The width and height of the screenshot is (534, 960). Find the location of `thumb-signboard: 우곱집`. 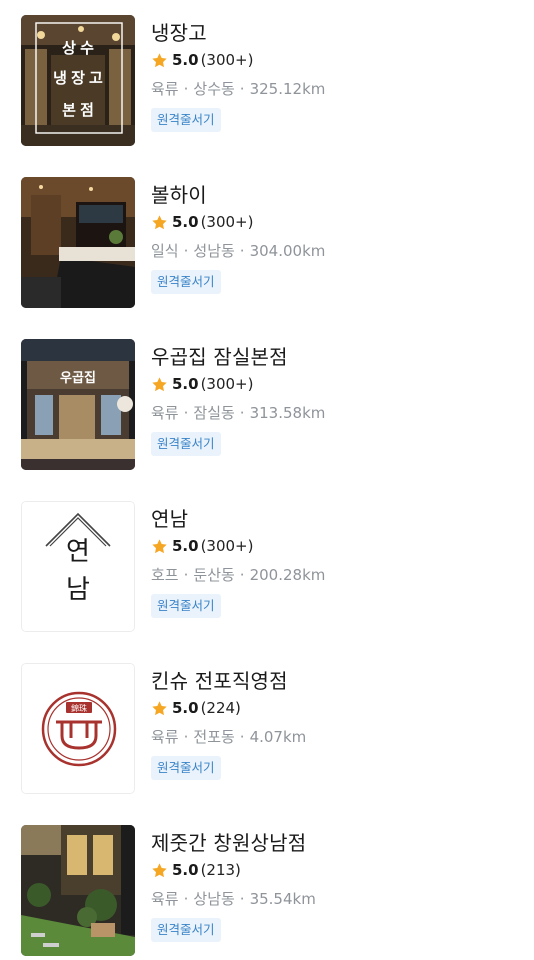

thumb-signboard: 우곱집 is located at coordinates (78, 377).